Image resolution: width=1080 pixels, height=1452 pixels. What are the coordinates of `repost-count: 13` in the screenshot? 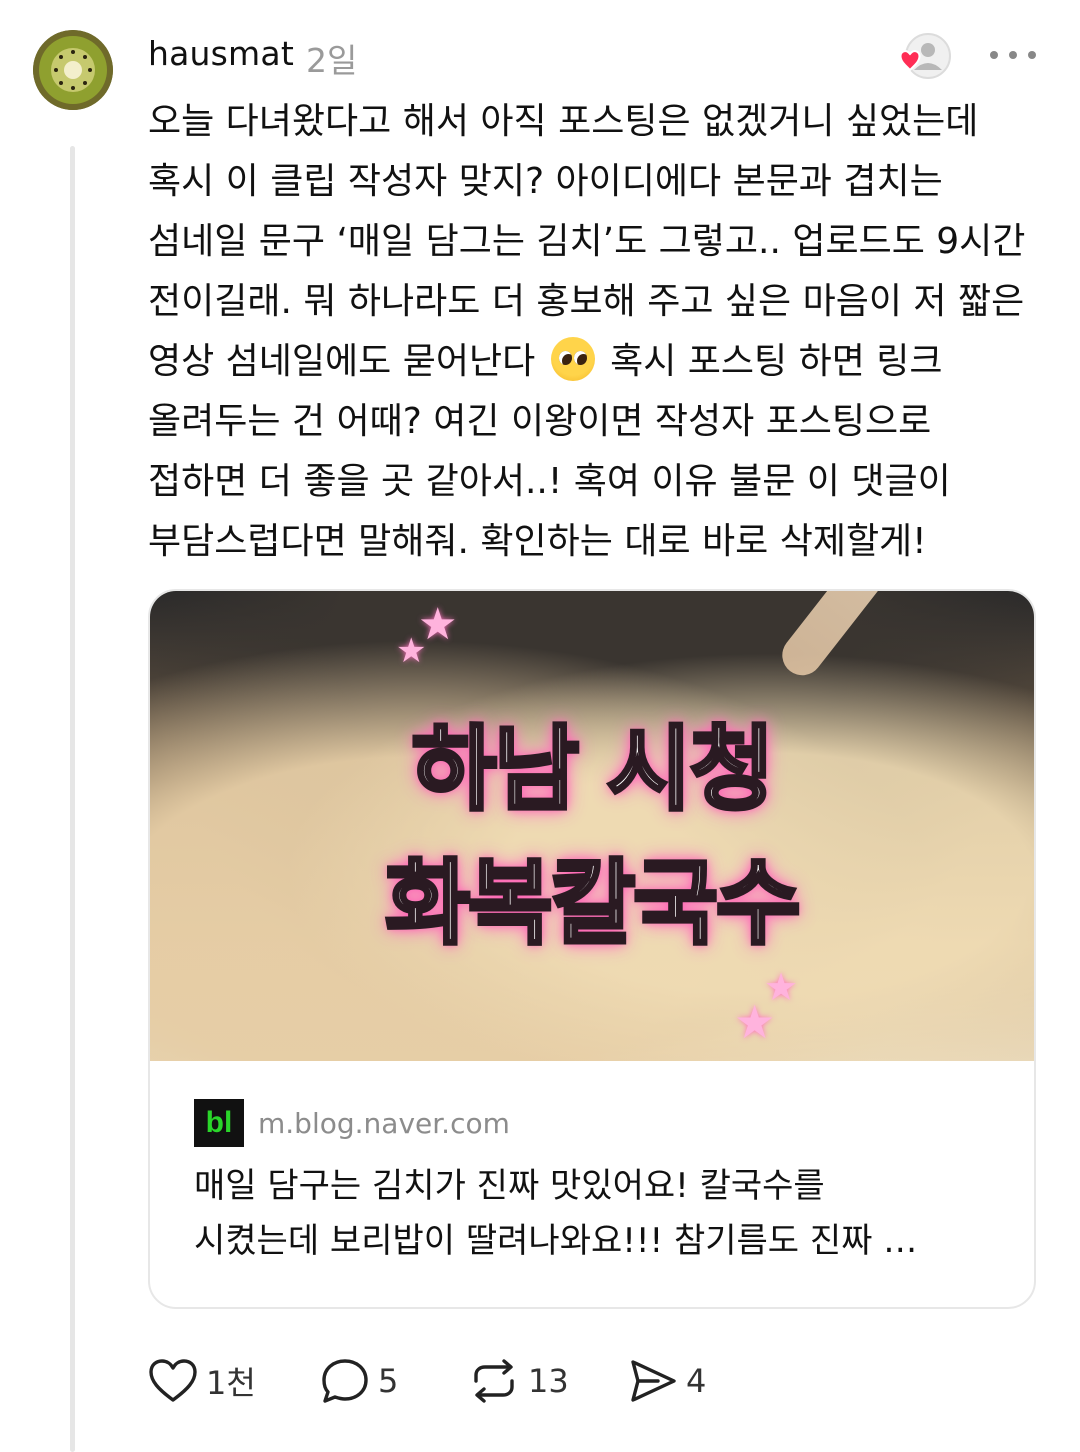 It's located at (548, 1381).